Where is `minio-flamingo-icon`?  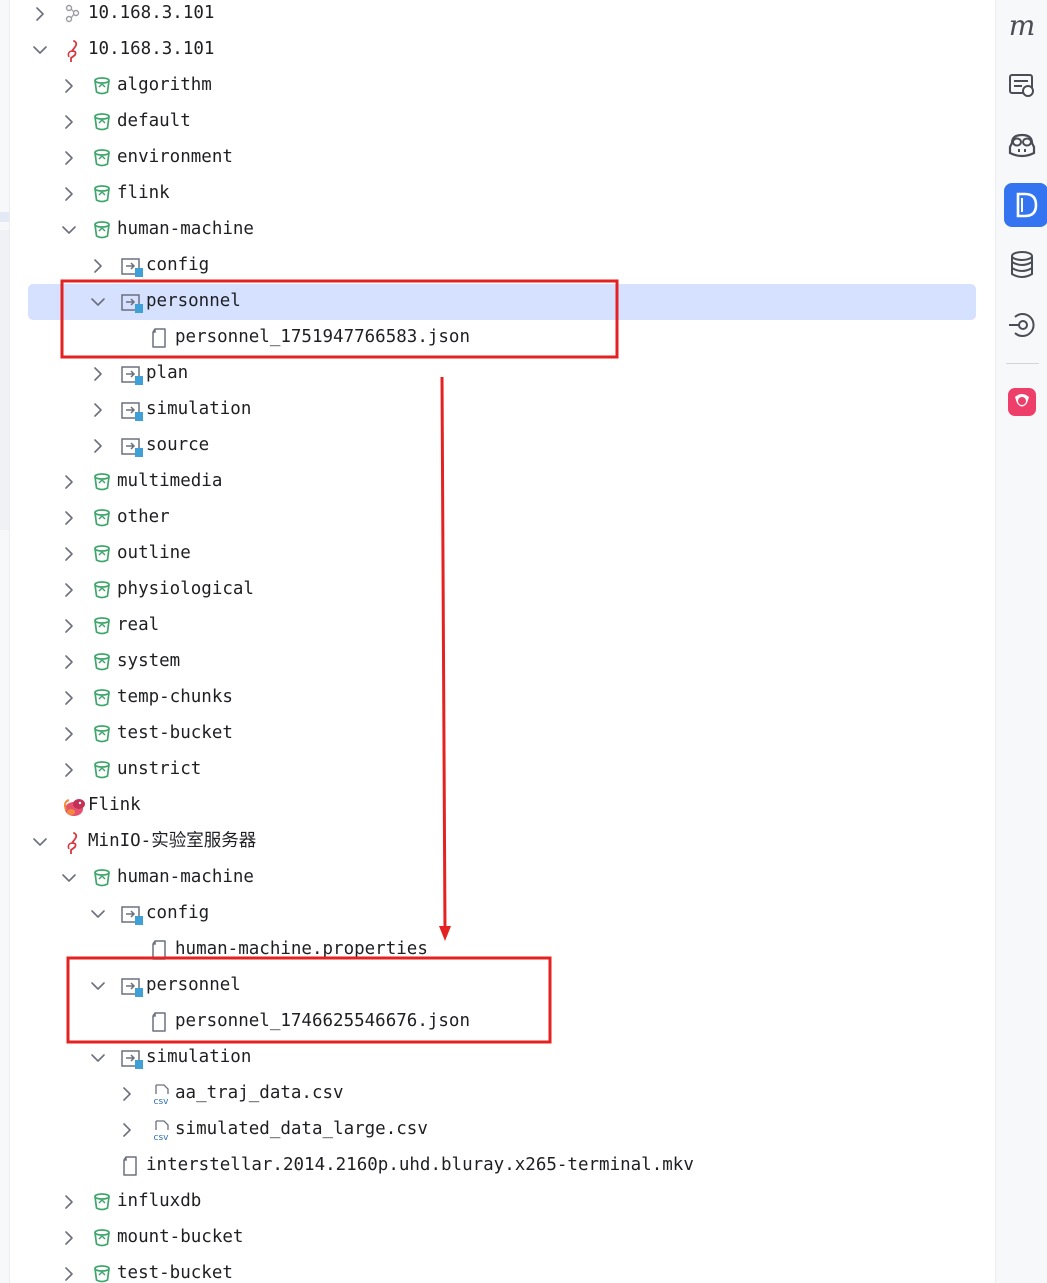
minio-flamingo-icon is located at coordinates (73, 51).